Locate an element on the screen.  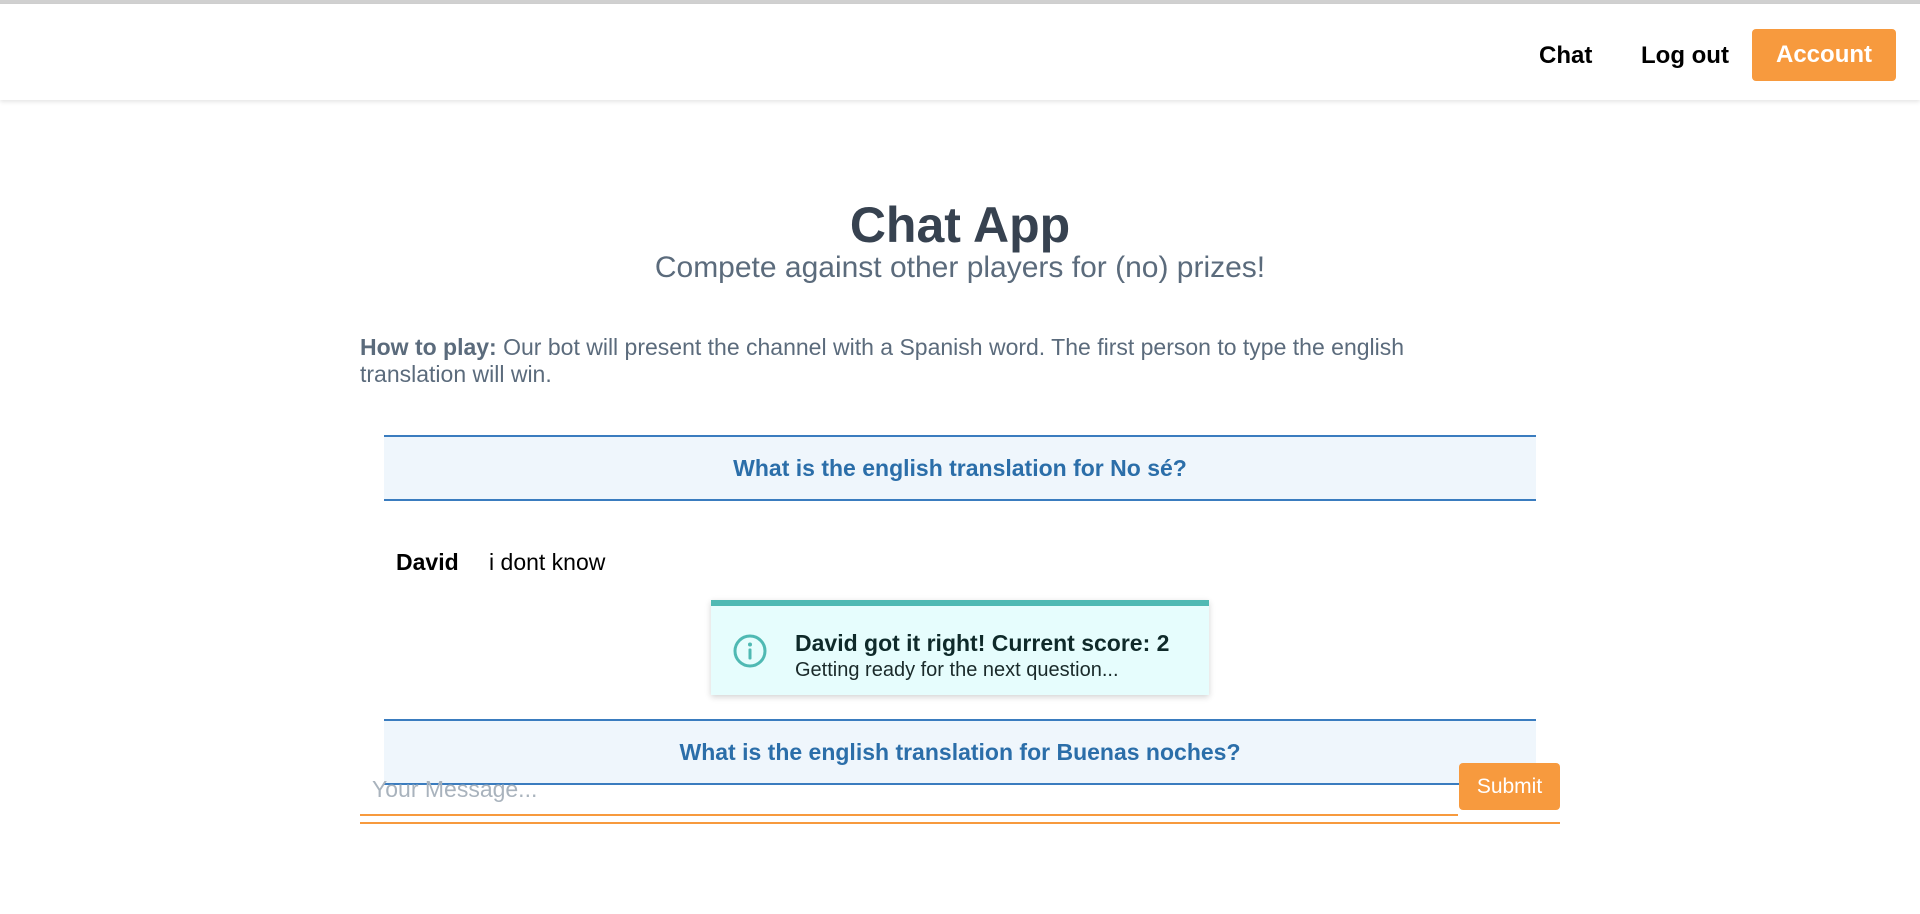
account-button: Account is located at coordinates (1824, 55).